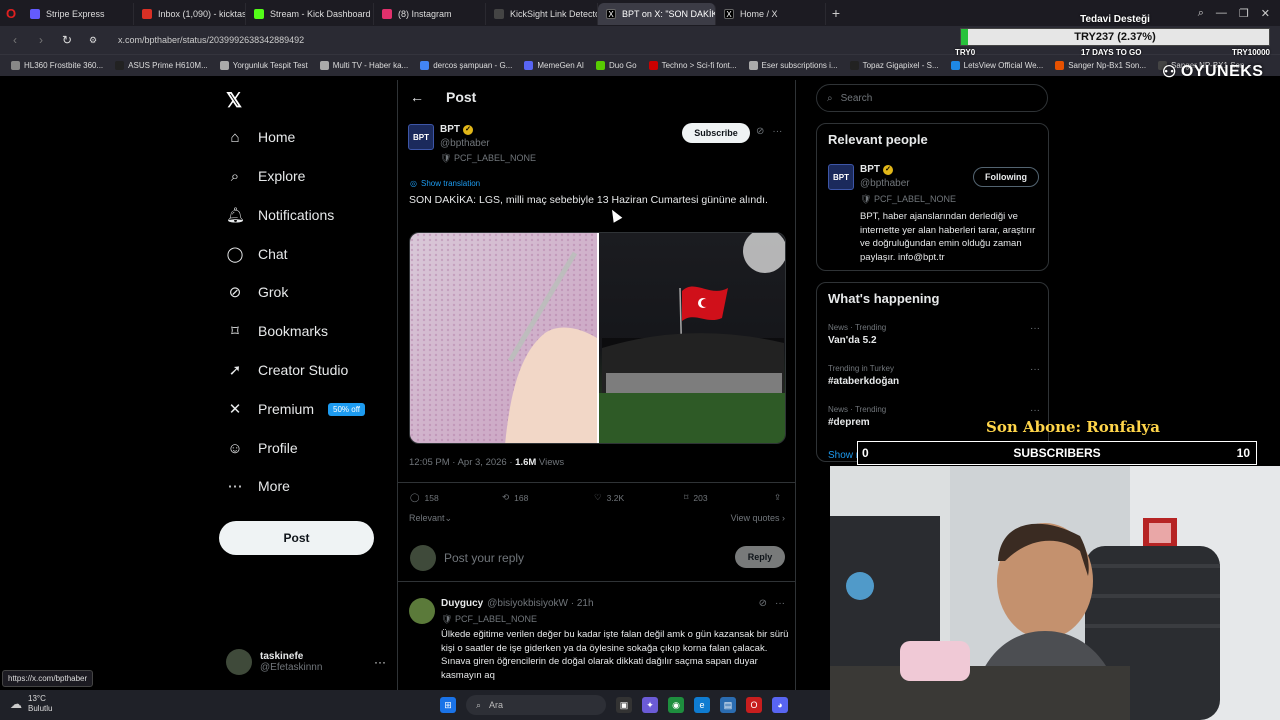 The image size is (1280, 720). What do you see at coordinates (760, 557) in the screenshot?
I see `reply-button: Reply` at bounding box center [760, 557].